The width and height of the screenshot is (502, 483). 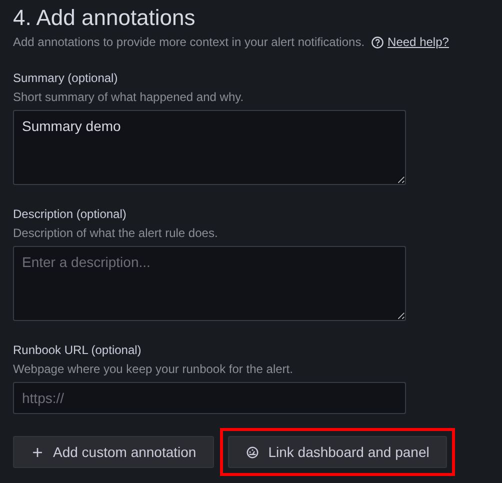 I want to click on field-label: Runbook URL (optional), so click(x=77, y=350).